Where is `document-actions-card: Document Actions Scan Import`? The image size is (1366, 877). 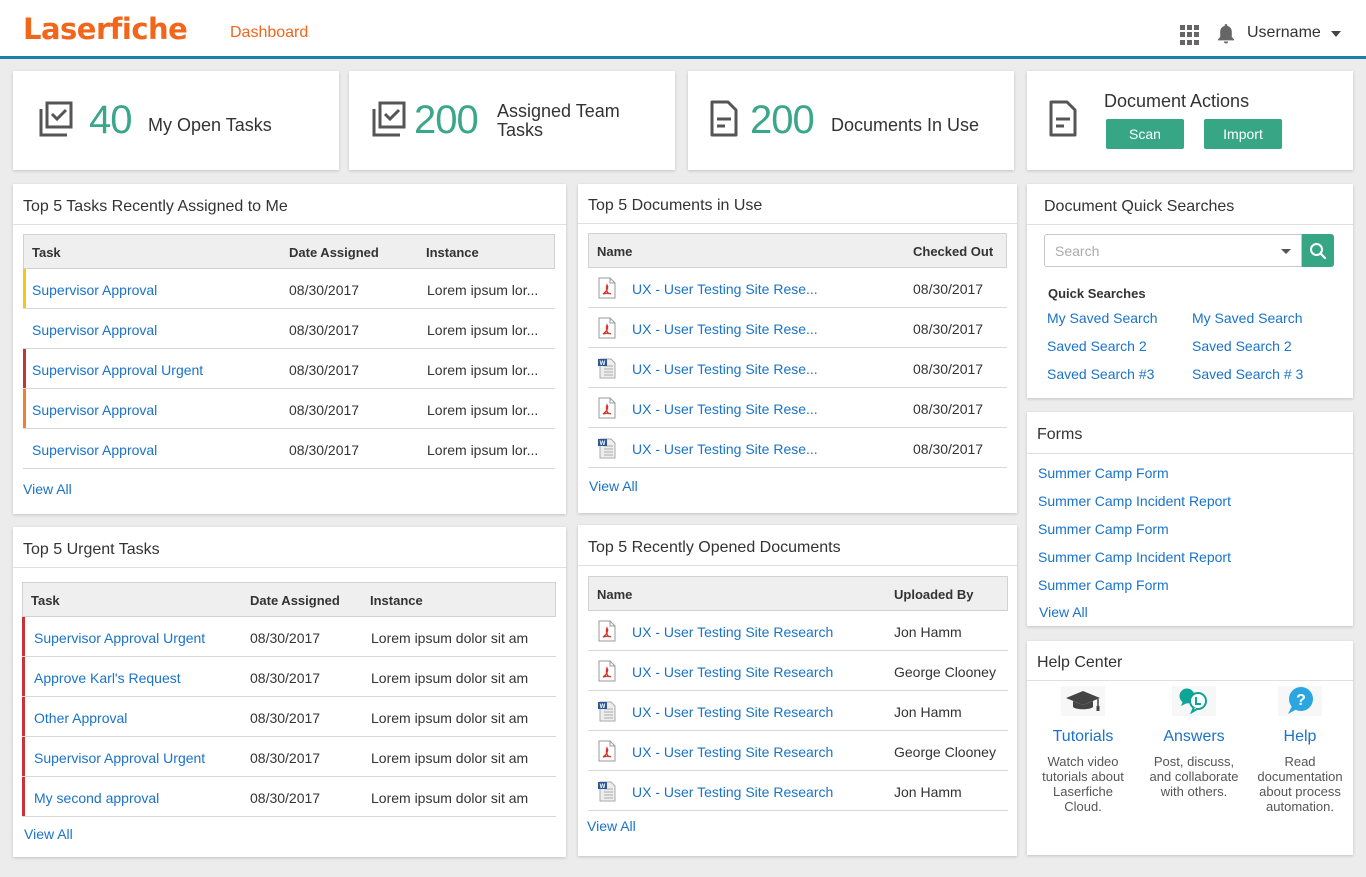 document-actions-card: Document Actions Scan Import is located at coordinates (1190, 120).